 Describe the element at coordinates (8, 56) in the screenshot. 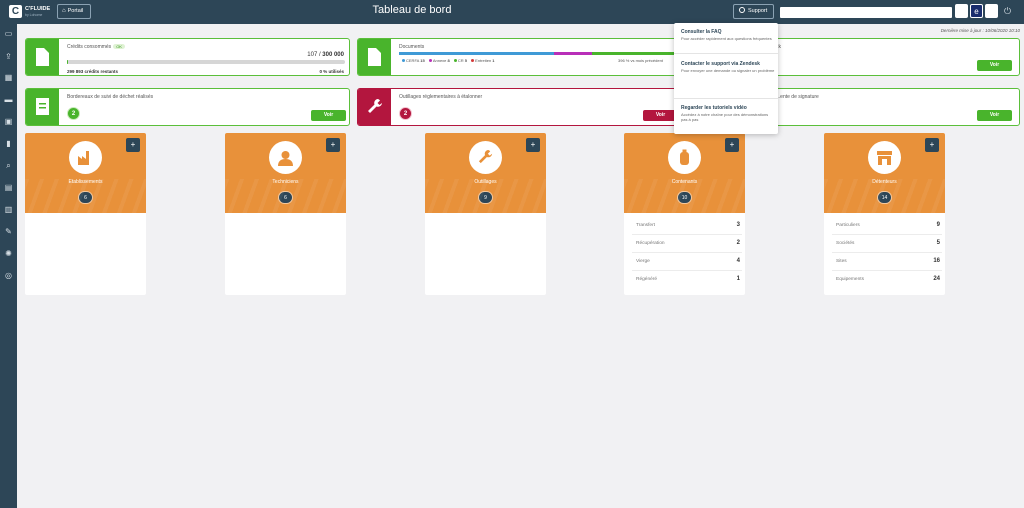

I see `sidebar-inbox-icon: ⇪` at that location.